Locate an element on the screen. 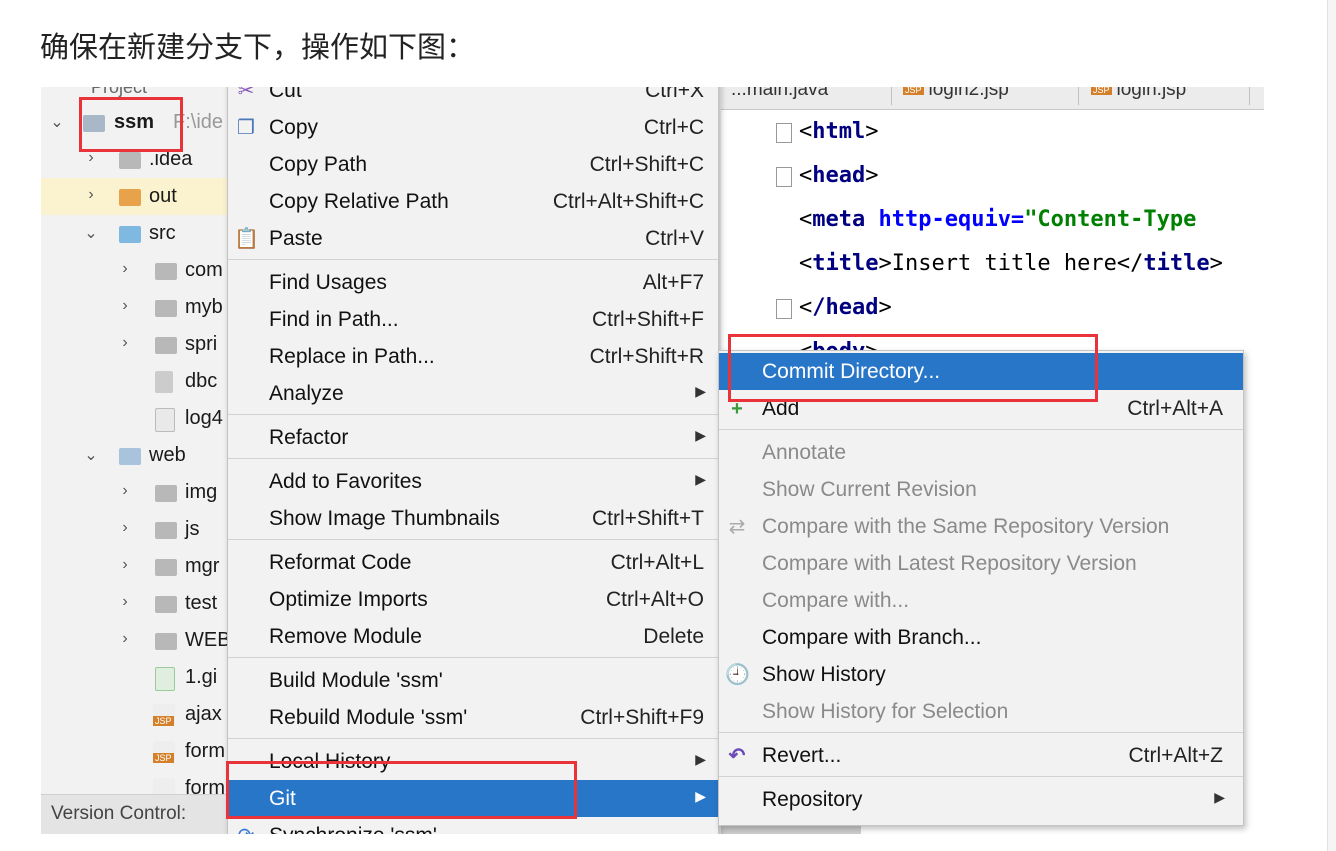 The height and width of the screenshot is (851, 1336). tree-row-myb: › myb is located at coordinates (135, 307).